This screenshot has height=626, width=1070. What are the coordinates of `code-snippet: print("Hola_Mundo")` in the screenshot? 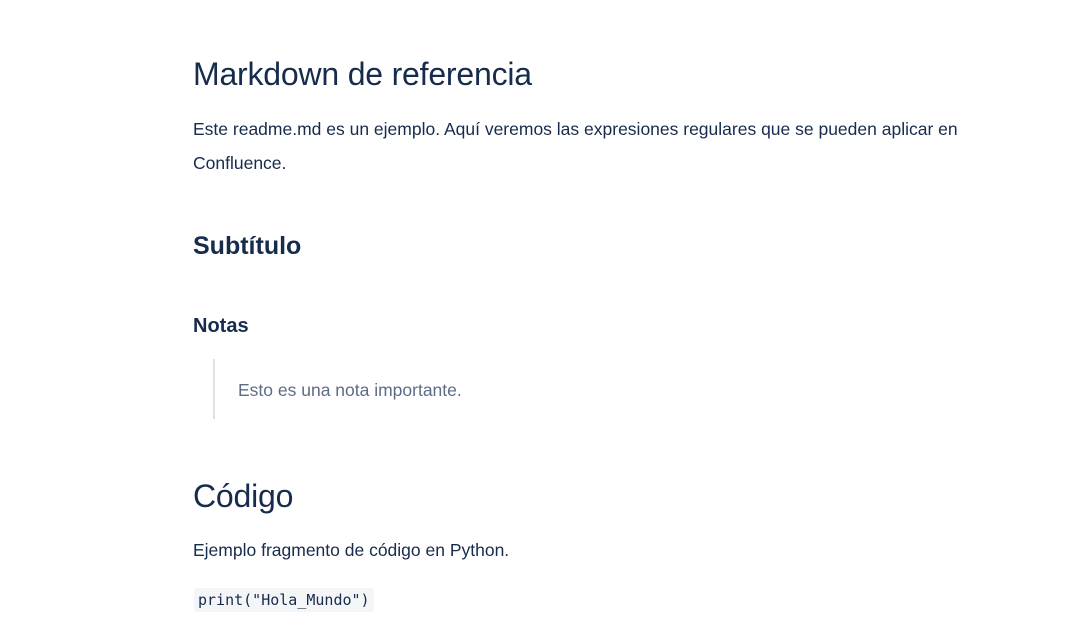 It's located at (284, 600).